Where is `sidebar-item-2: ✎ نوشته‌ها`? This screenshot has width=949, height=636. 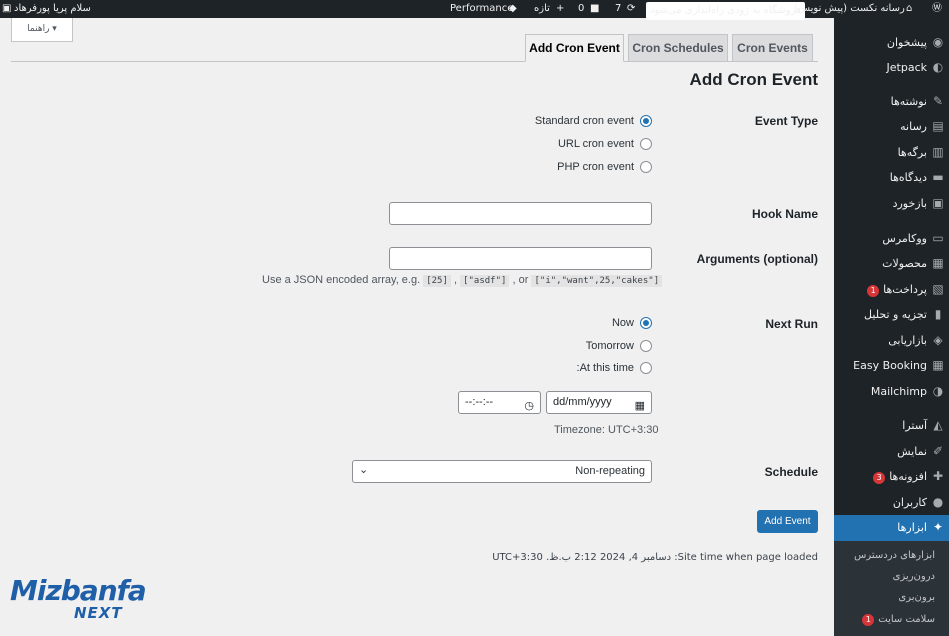 sidebar-item-2: ✎ نوشته‌ها is located at coordinates (891, 102).